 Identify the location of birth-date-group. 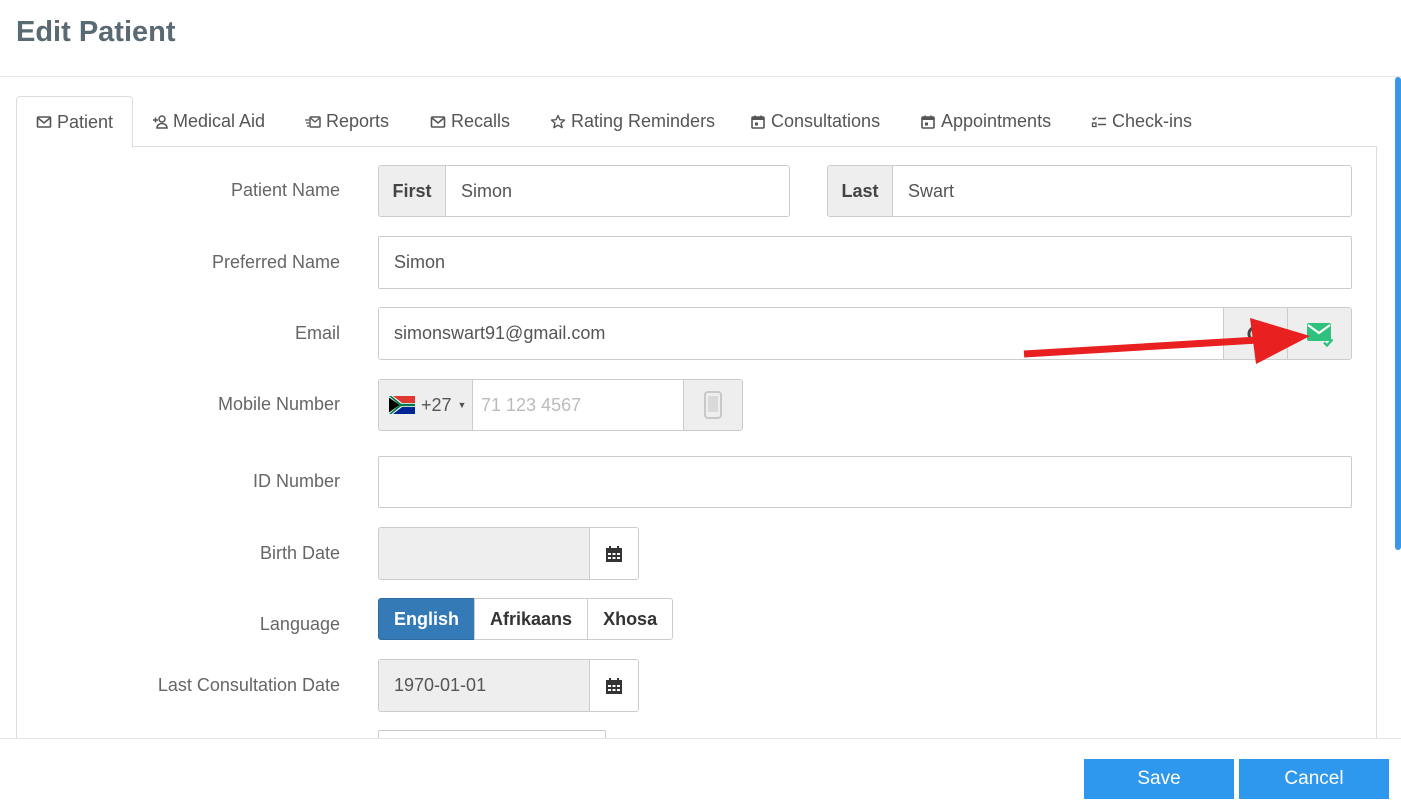
(508, 553).